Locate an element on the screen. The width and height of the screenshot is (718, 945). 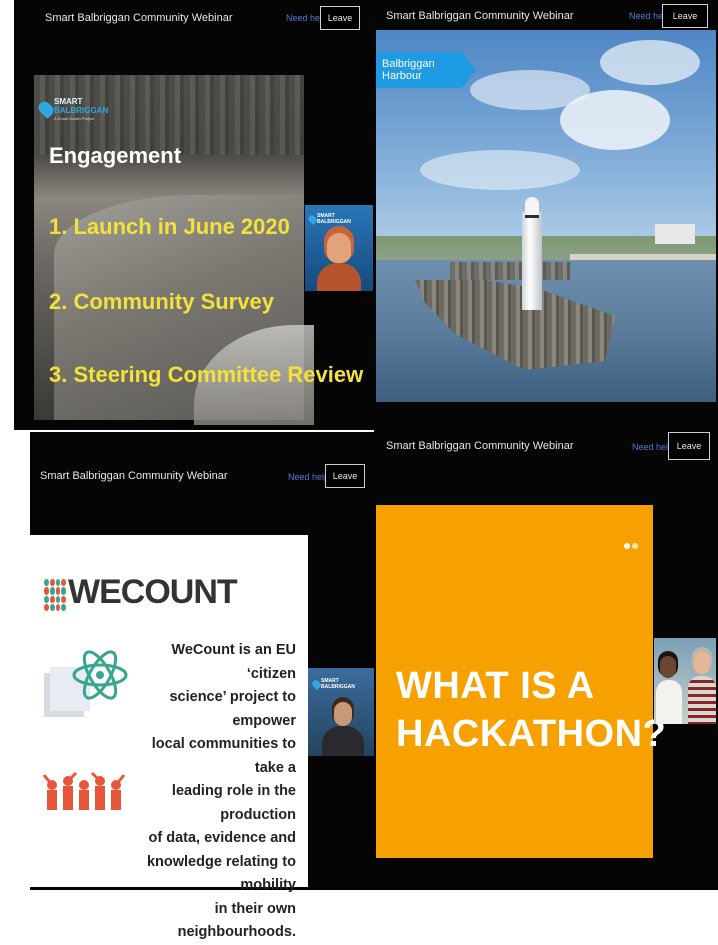
slide-heading: Engagement is located at coordinates (115, 155).